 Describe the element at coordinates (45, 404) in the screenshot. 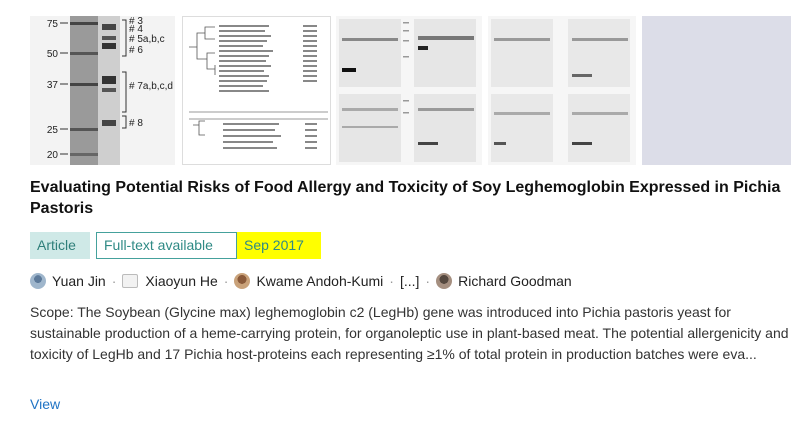

I see `view-link: View` at that location.